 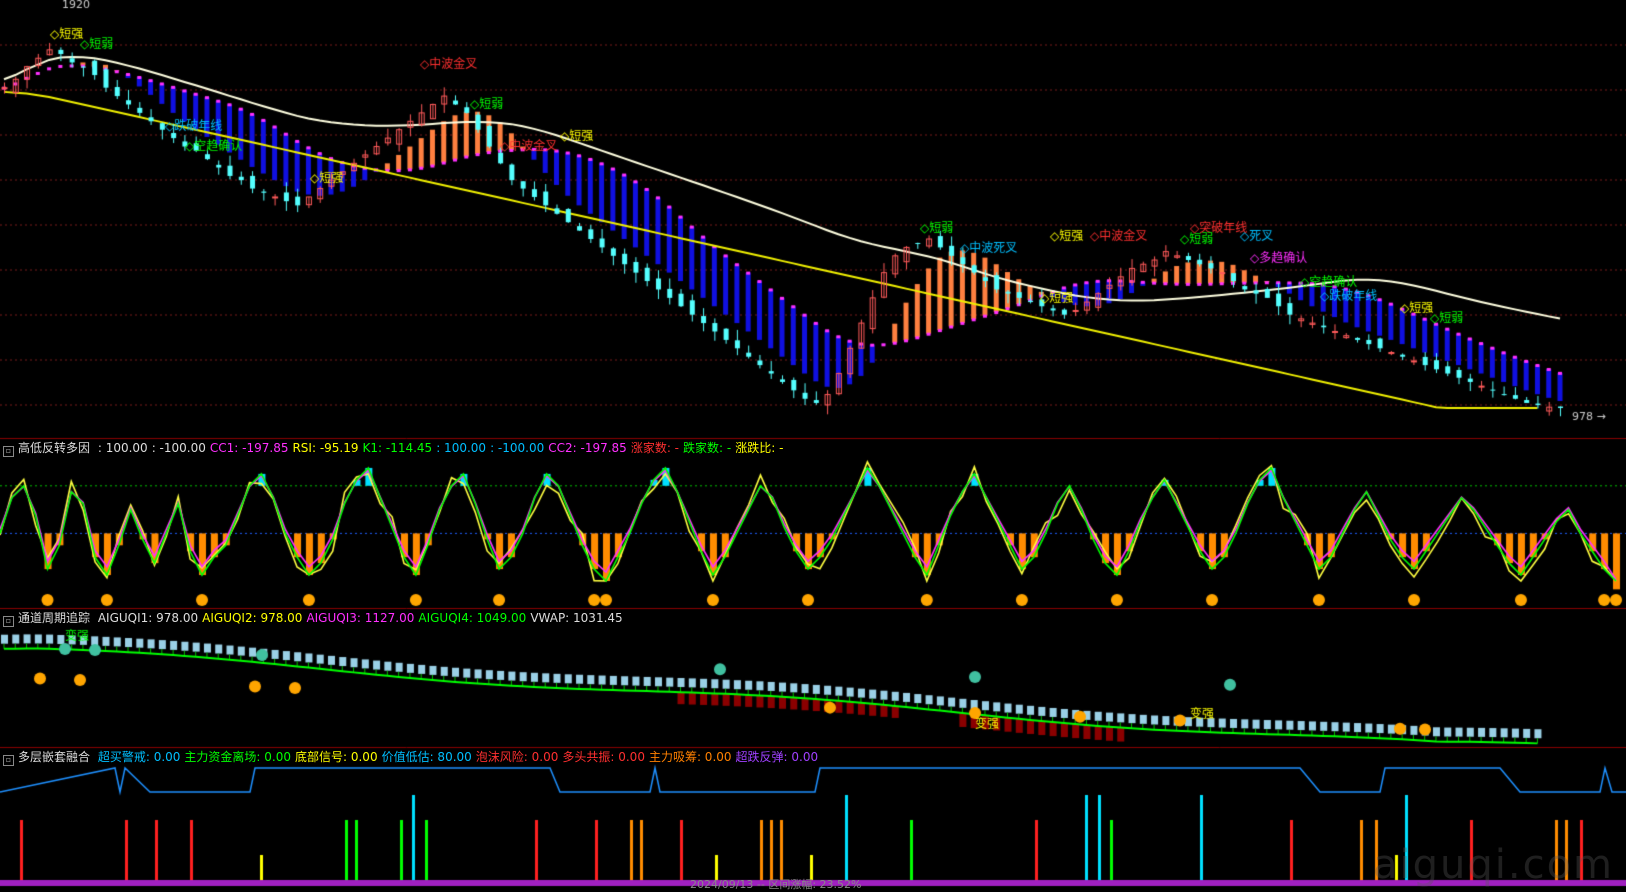 I want to click on panel2-value-2: CC1: -197.85, so click(x=249, y=448).